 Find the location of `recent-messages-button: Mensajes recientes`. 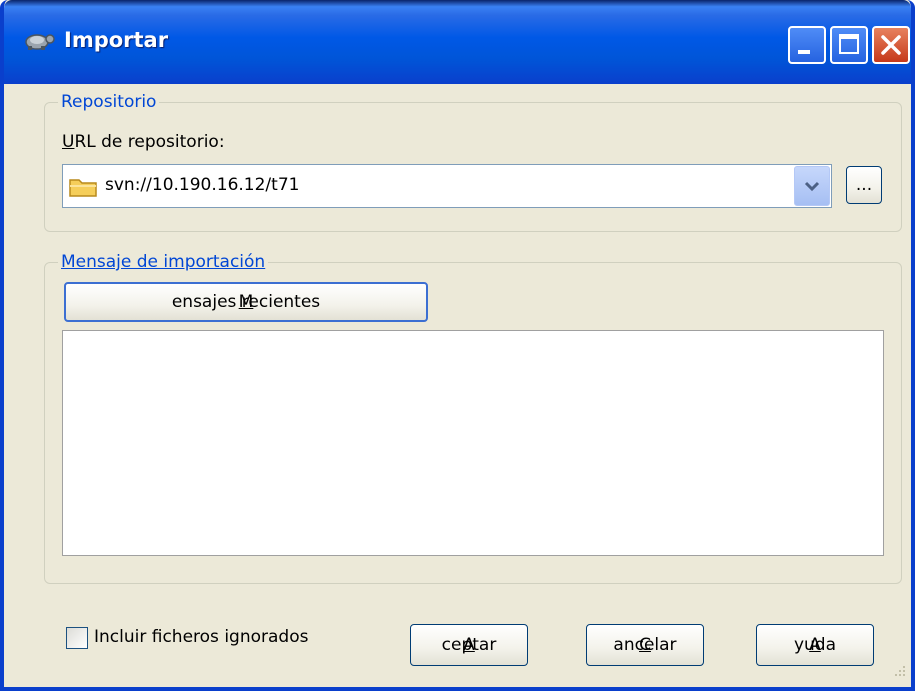

recent-messages-button: Mensajes recientes is located at coordinates (246, 302).